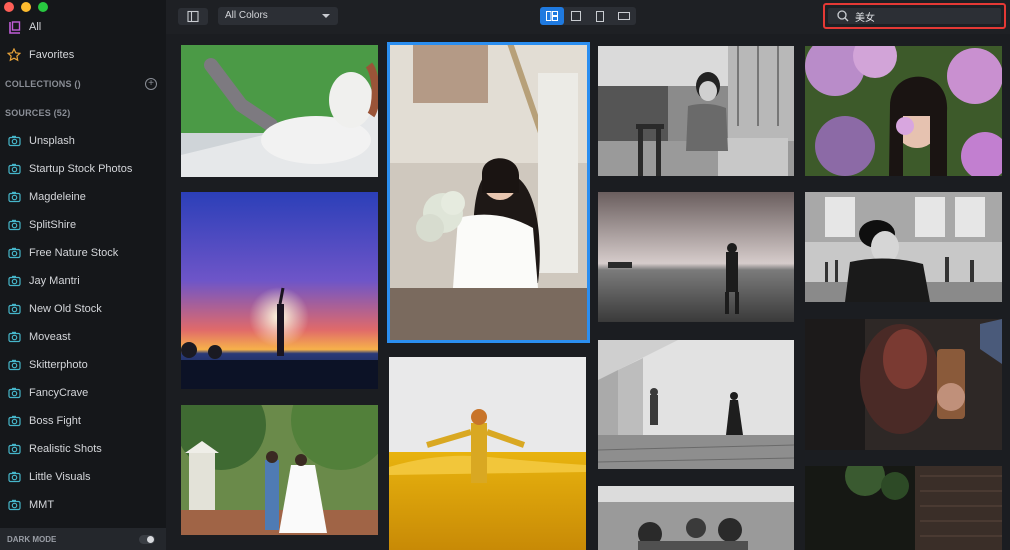 Image resolution: width=1010 pixels, height=550 pixels. Describe the element at coordinates (54, 281) in the screenshot. I see `sidebar-item-label: Jay Mantri` at that location.